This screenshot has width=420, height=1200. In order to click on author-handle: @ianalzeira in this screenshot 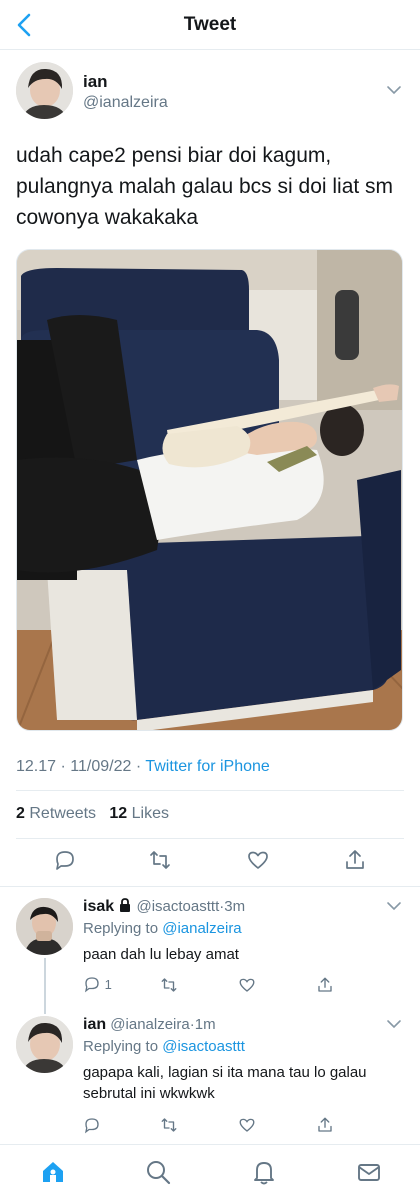, I will do `click(125, 103)`.